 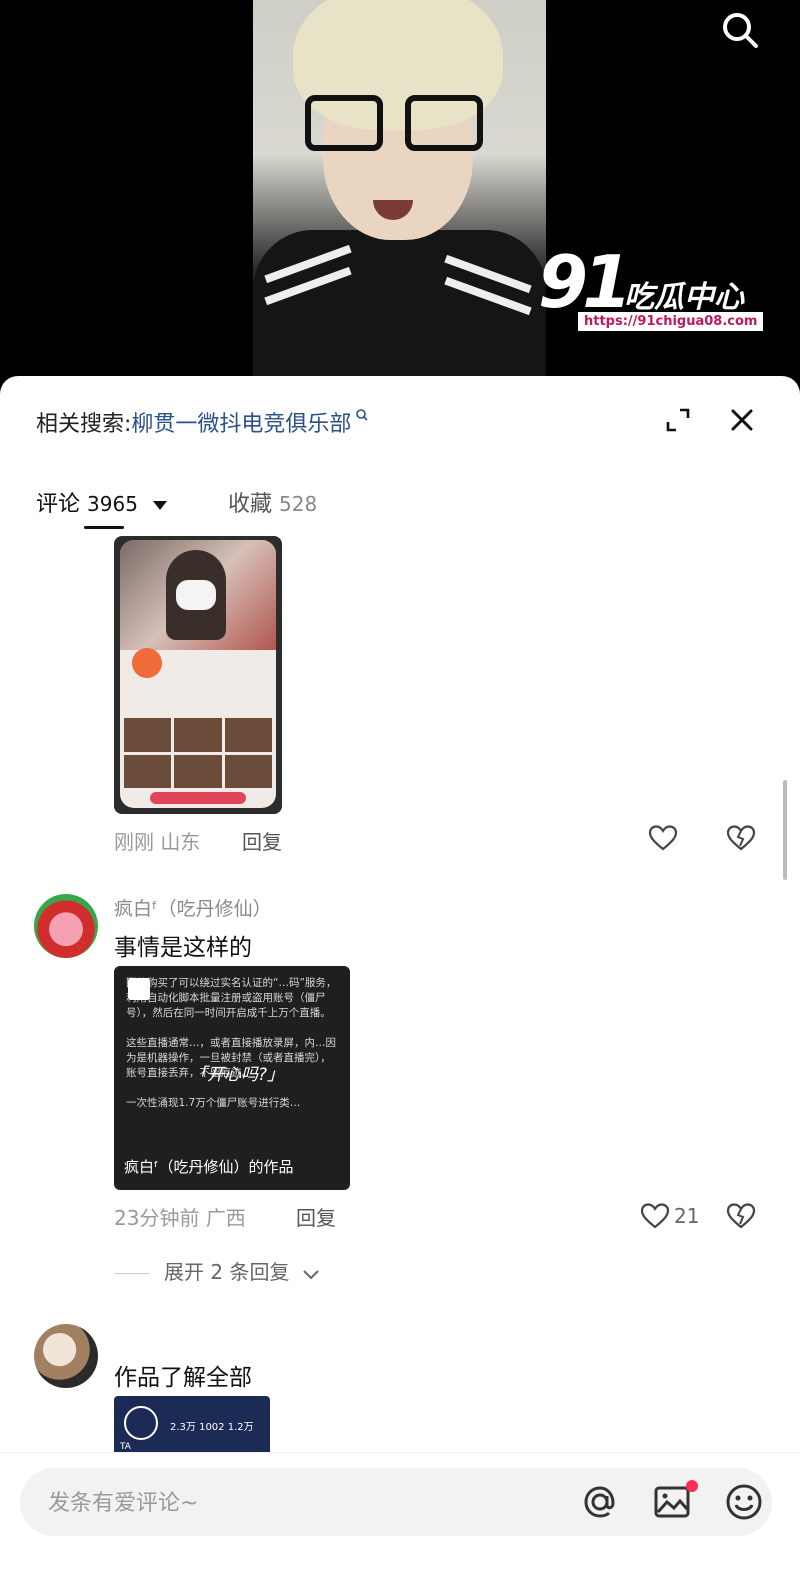 I want to click on comment-text: 作品了解全部, so click(x=183, y=1378).